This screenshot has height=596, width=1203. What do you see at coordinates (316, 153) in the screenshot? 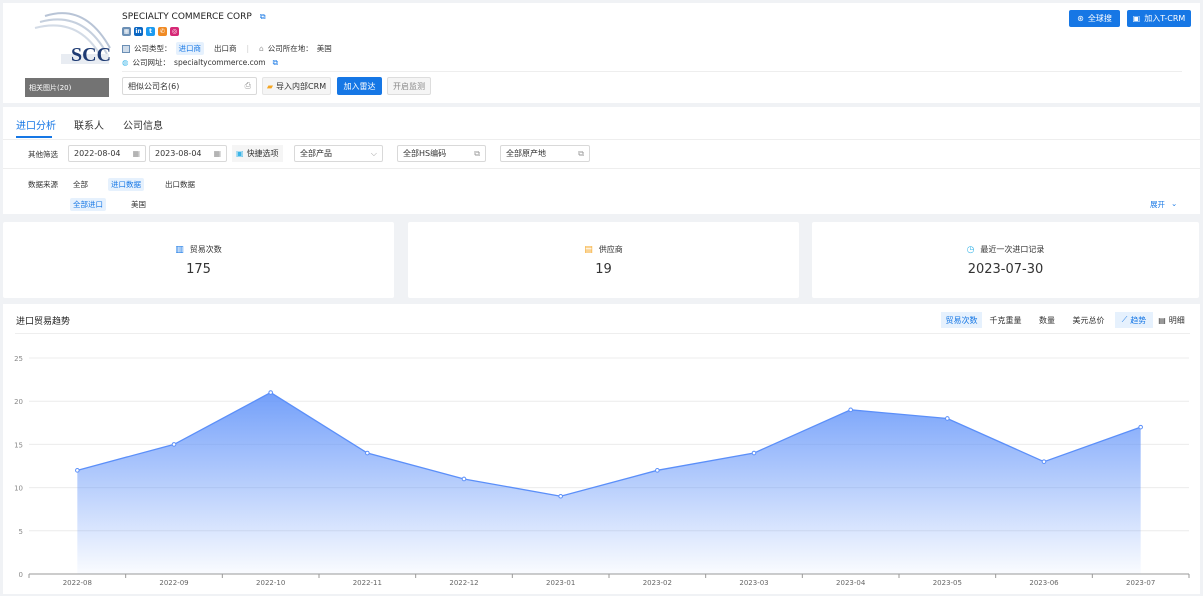
I see `product-select-value: 全部产品` at bounding box center [316, 153].